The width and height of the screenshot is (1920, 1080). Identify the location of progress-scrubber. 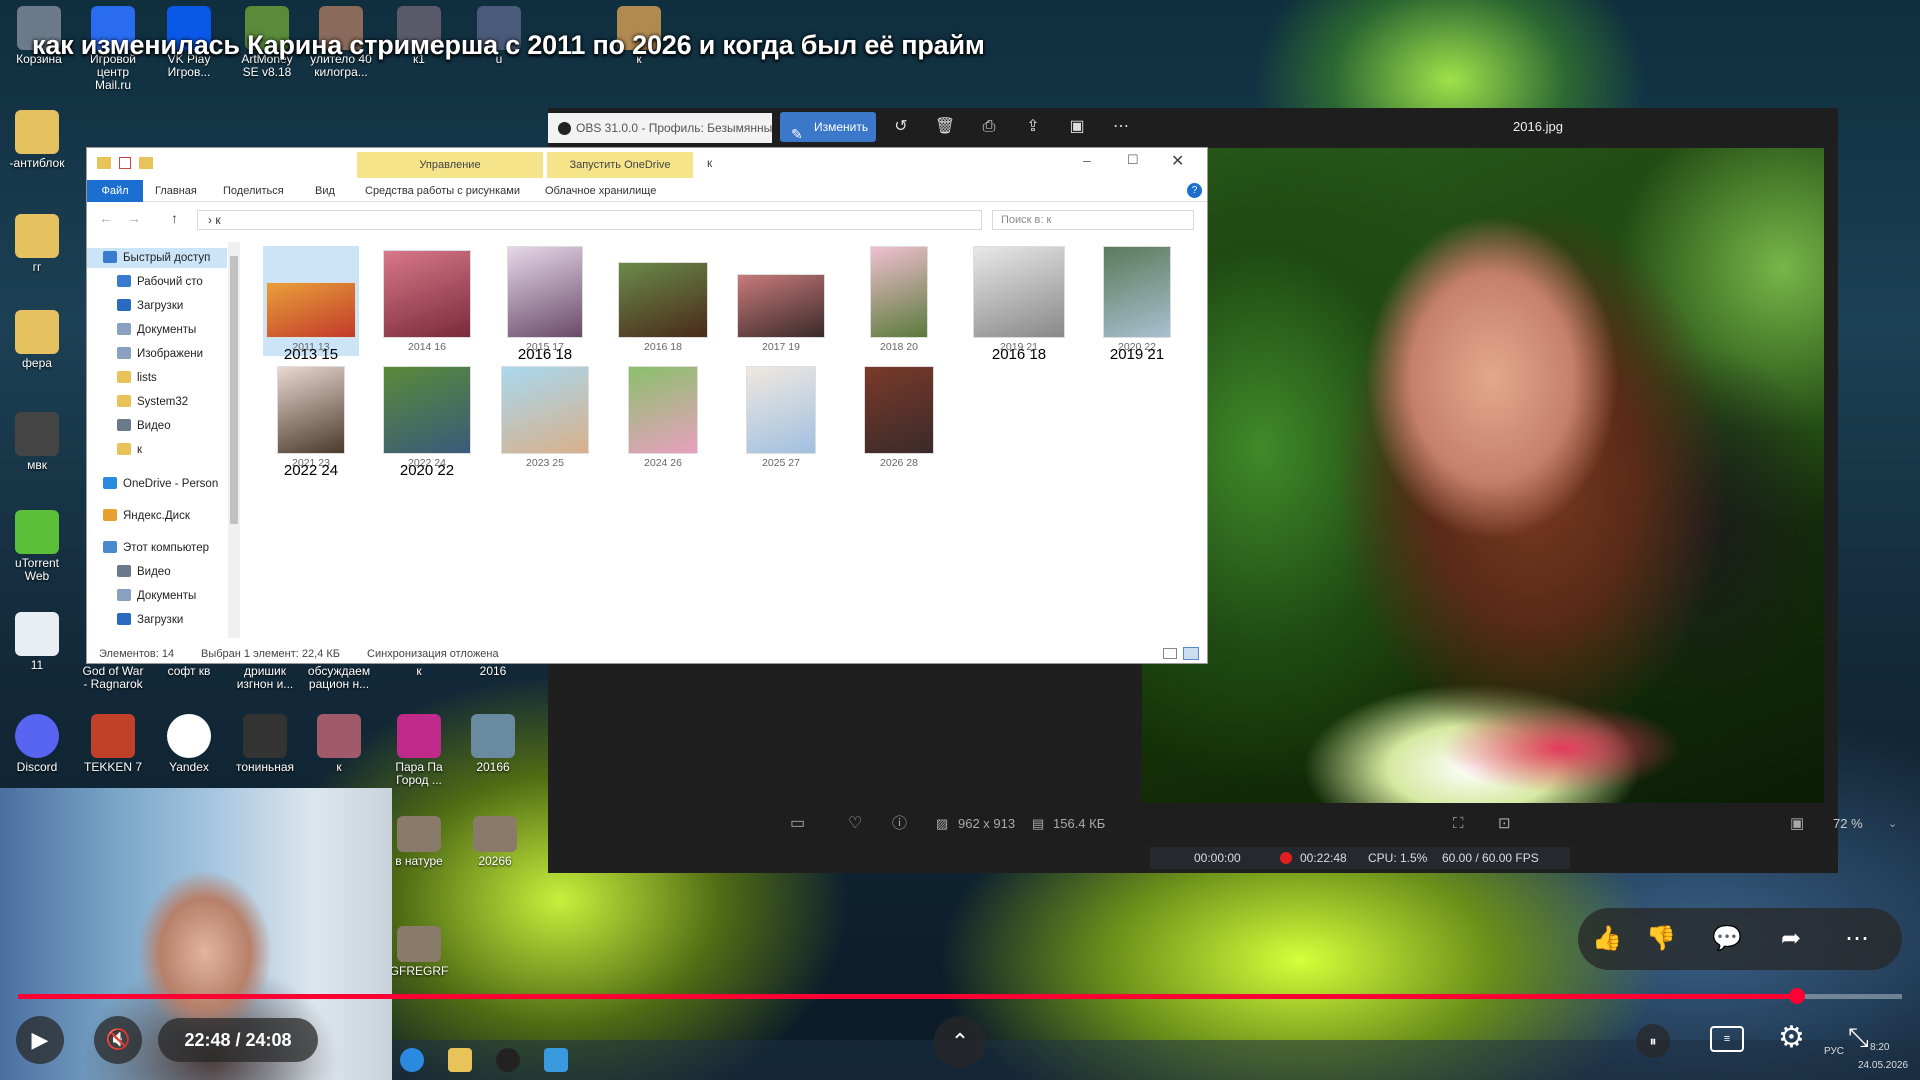
(1797, 996).